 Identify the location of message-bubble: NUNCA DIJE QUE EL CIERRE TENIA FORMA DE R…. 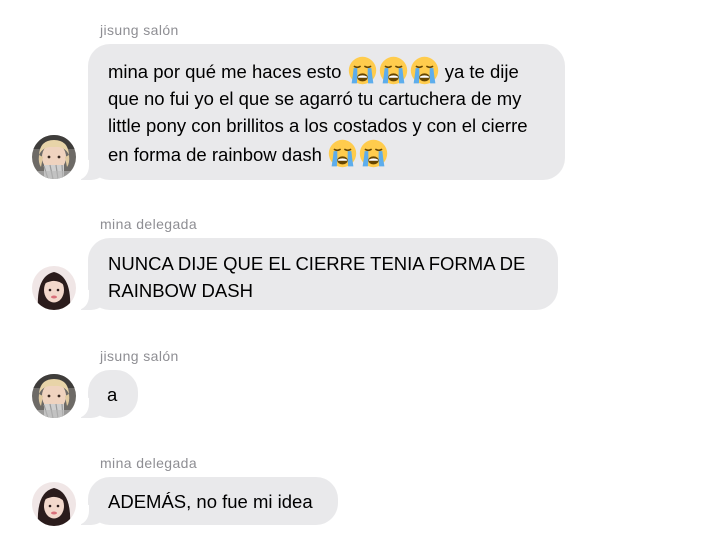
(319, 274).